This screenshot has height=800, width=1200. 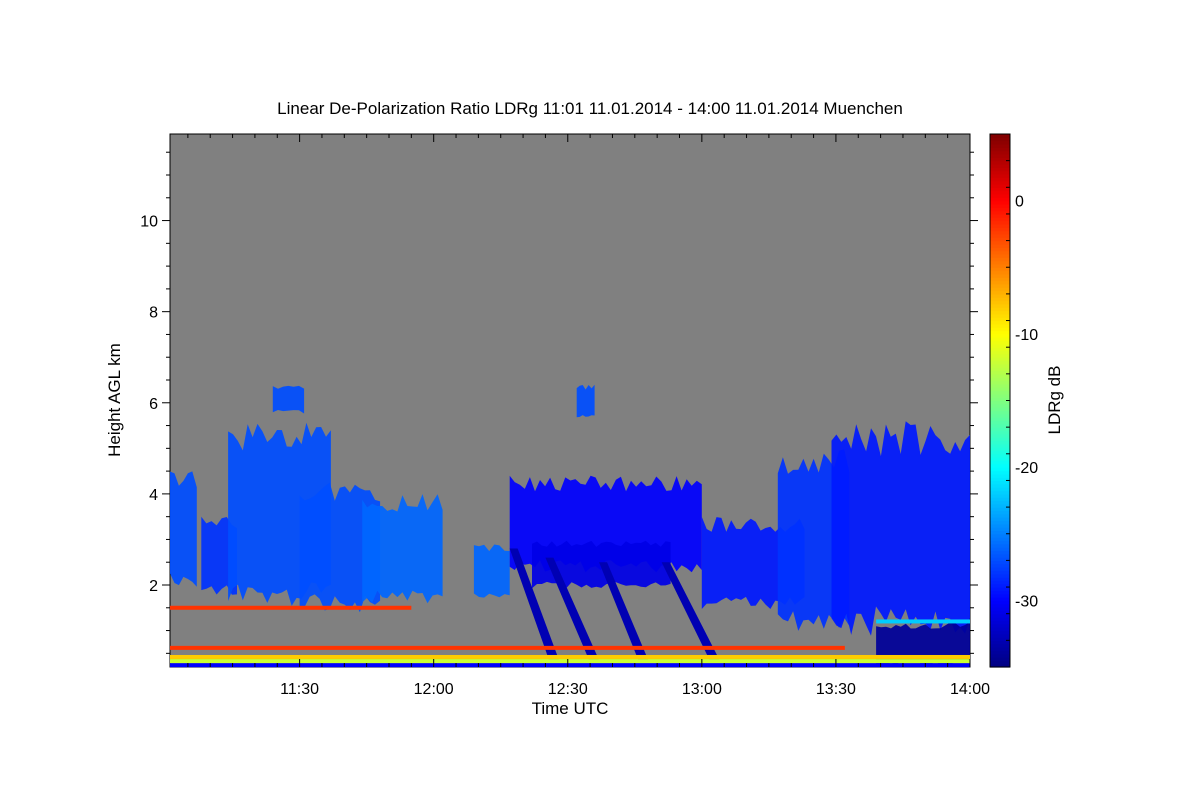 What do you see at coordinates (1054, 400) in the screenshot?
I see `colorbar-label: LDRg dB` at bounding box center [1054, 400].